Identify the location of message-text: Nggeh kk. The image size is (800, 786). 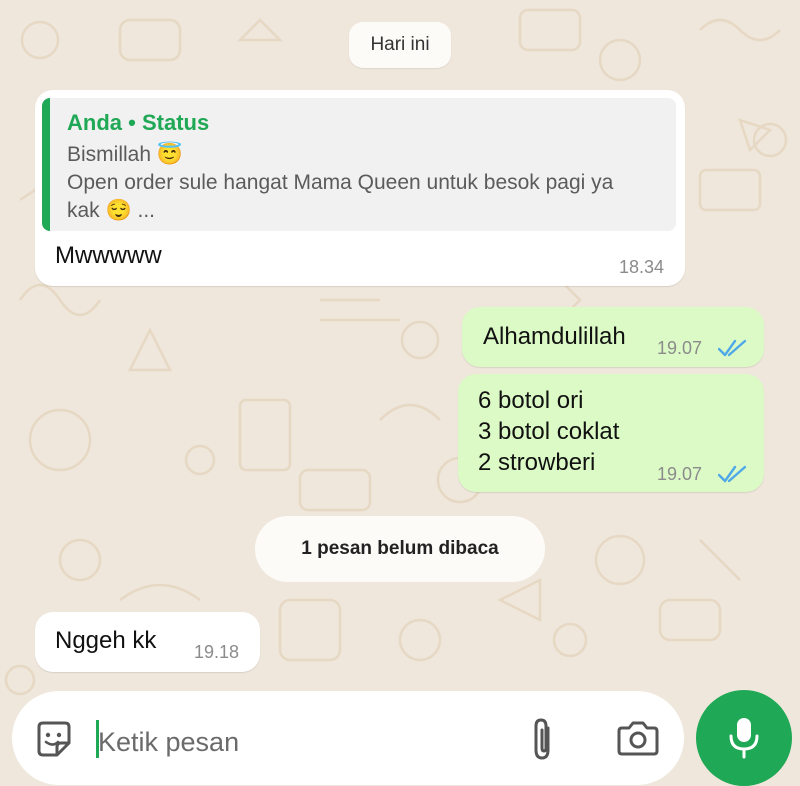
(106, 640).